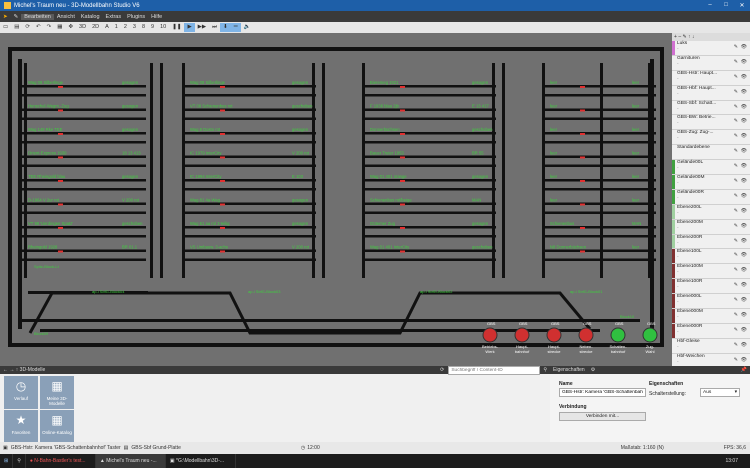  What do you see at coordinates (711, 168) in the screenshot?
I see `layer-row: Gelände00L - ✎ 👁` at bounding box center [711, 168].